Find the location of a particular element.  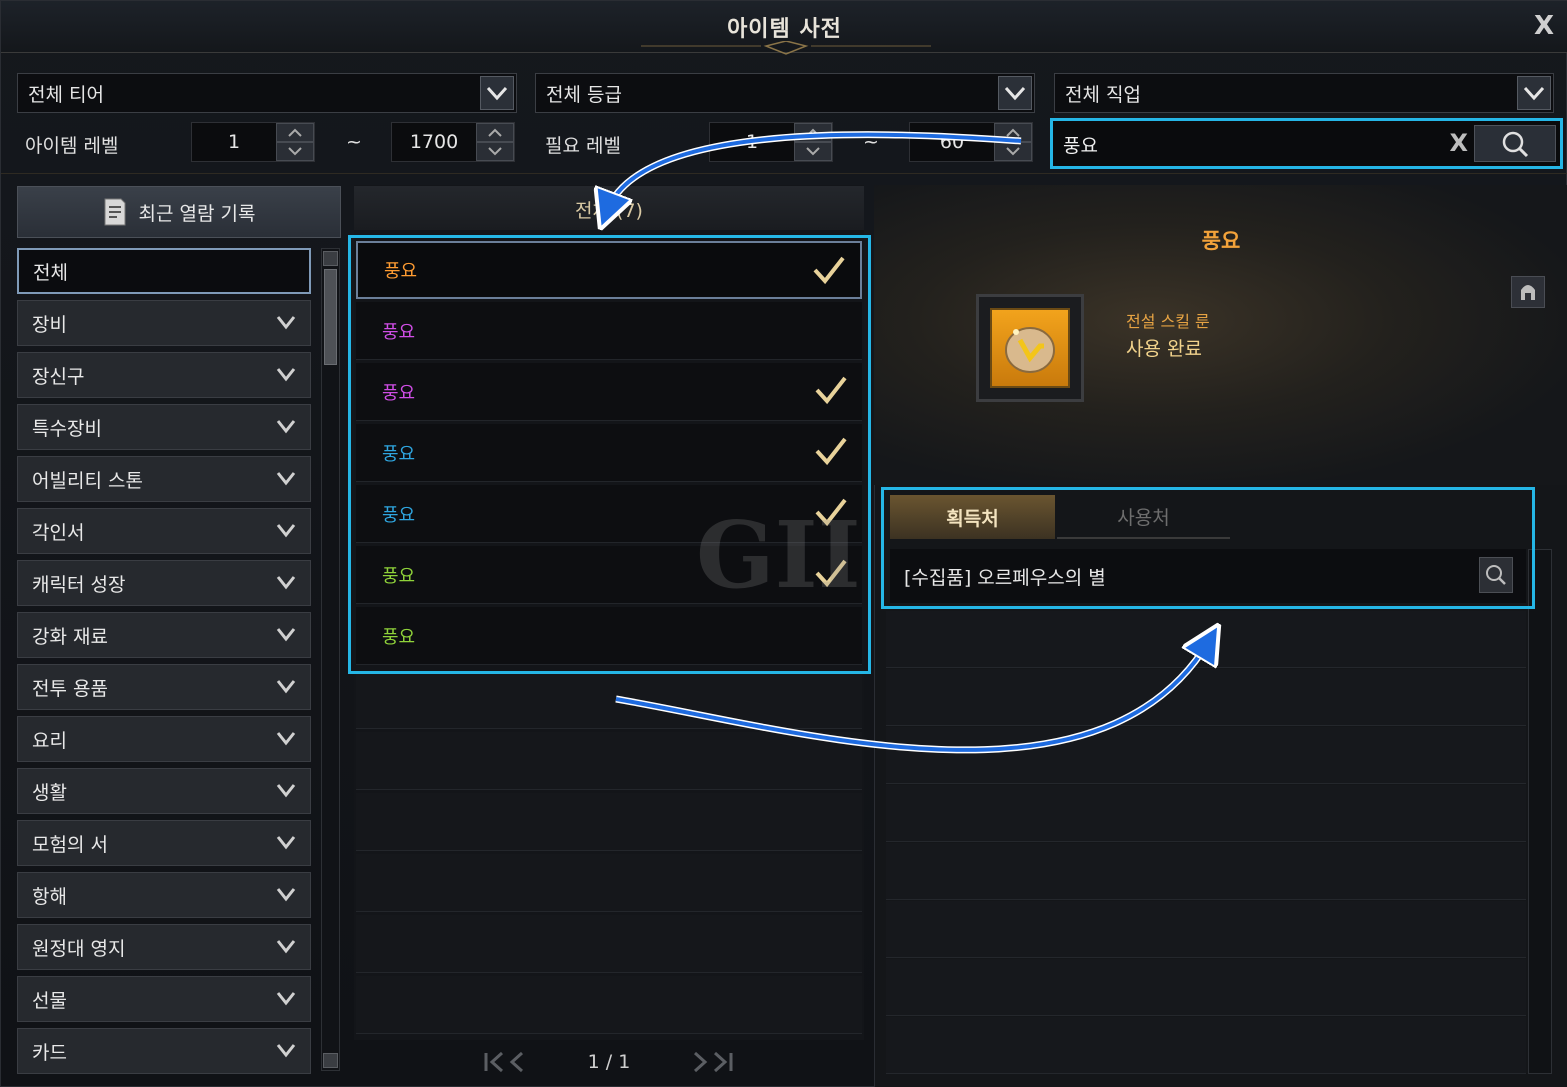

scroll-thumb is located at coordinates (330, 317).